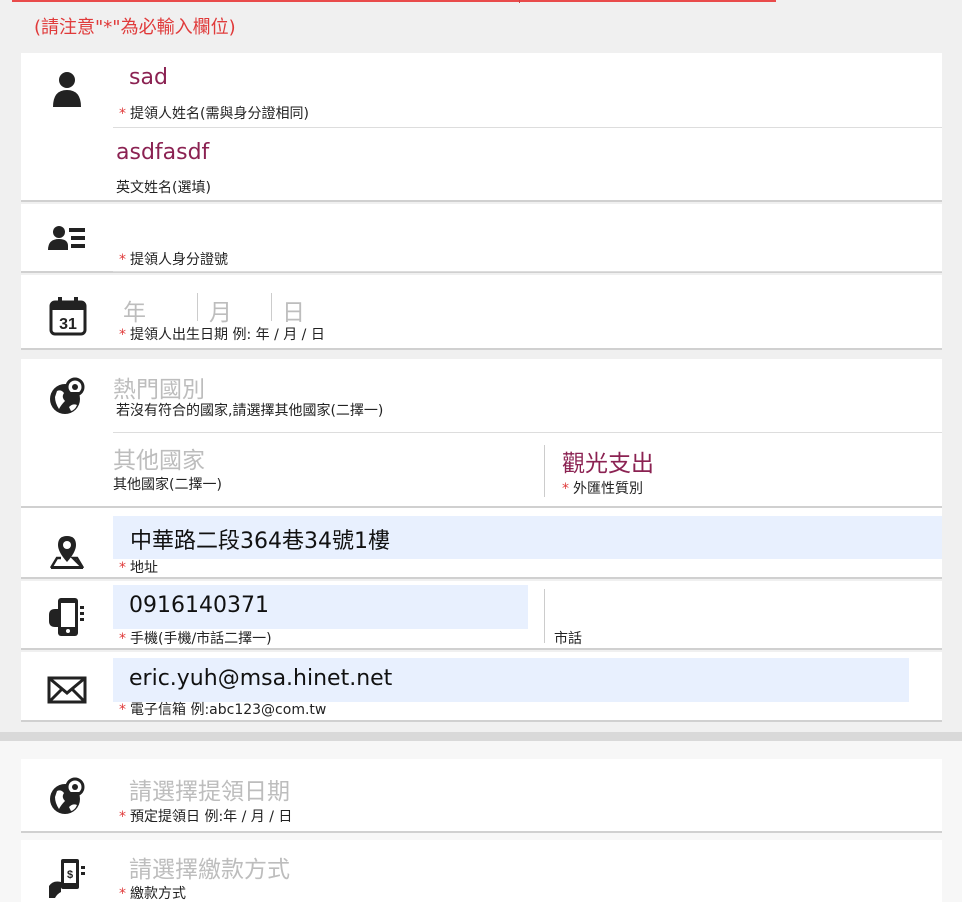  Describe the element at coordinates (481, 615) in the screenshot. I see `phone-card: 0916140371 * 手機(手機/市話二擇一) 市話` at that location.